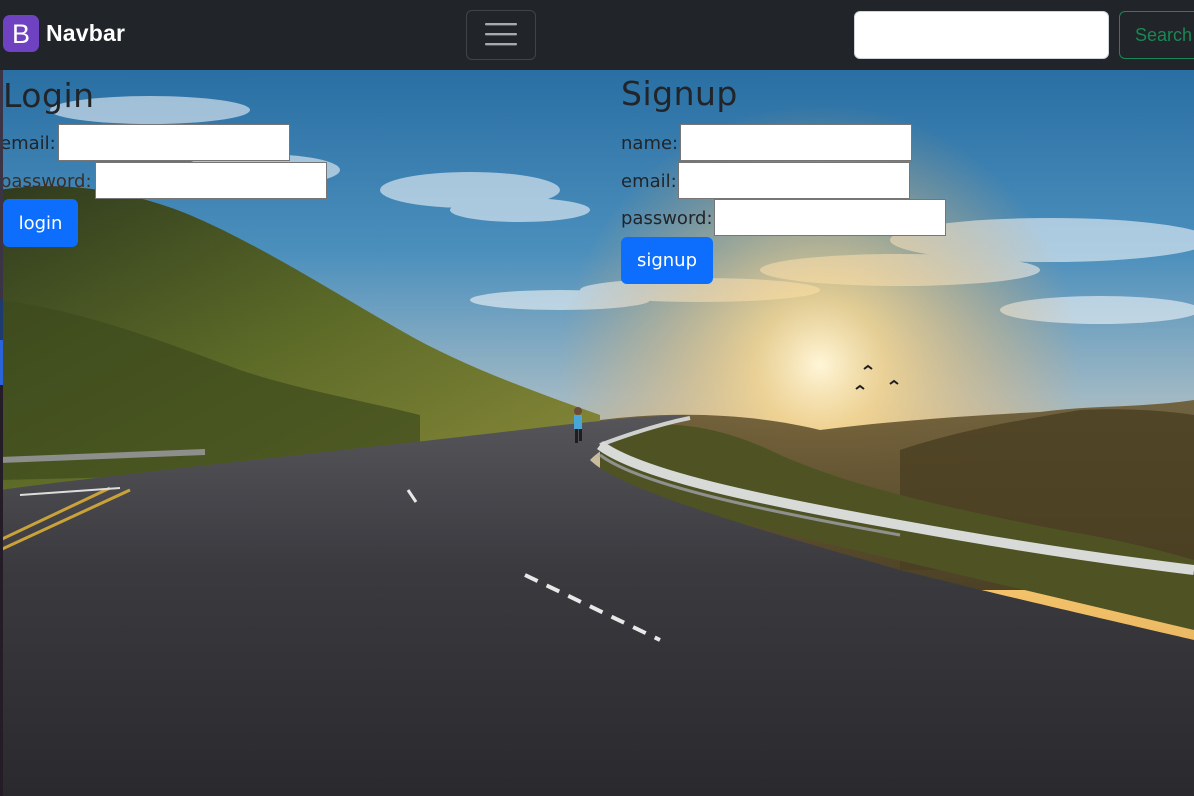 This screenshot has width=1194, height=796. What do you see at coordinates (679, 93) in the screenshot?
I see `signup-title: Signup` at bounding box center [679, 93].